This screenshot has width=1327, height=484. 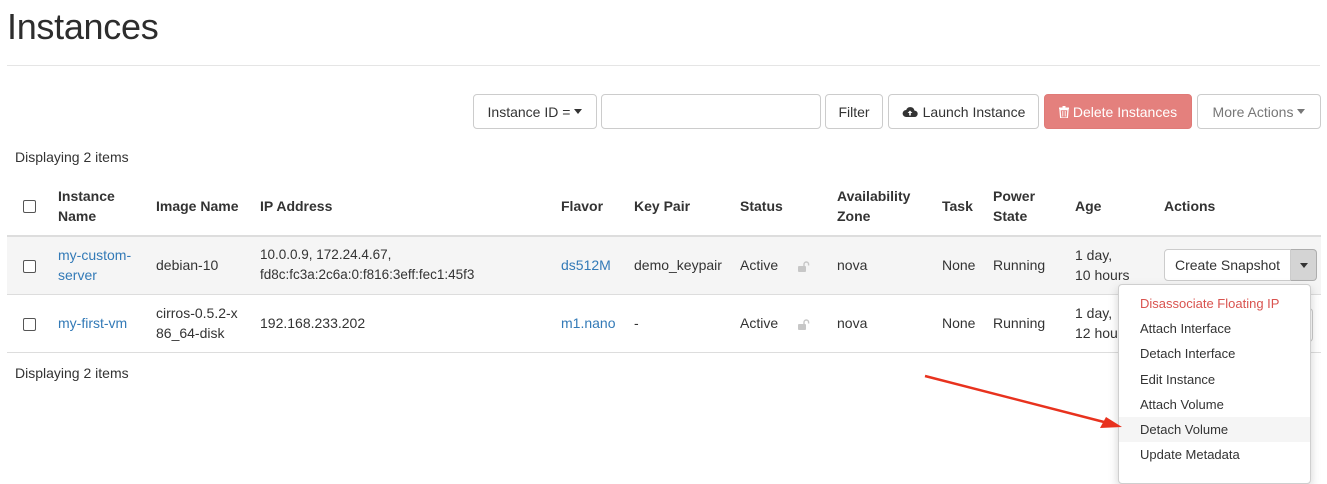 What do you see at coordinates (1214, 379) in the screenshot?
I see `menu-item-edit-instance: Edit Instance` at bounding box center [1214, 379].